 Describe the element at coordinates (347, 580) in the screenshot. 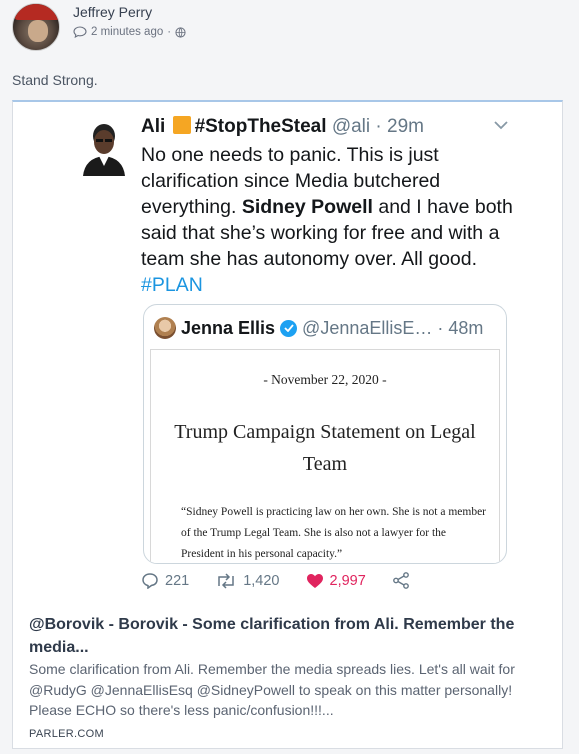

I see `like-count: 2,997` at that location.